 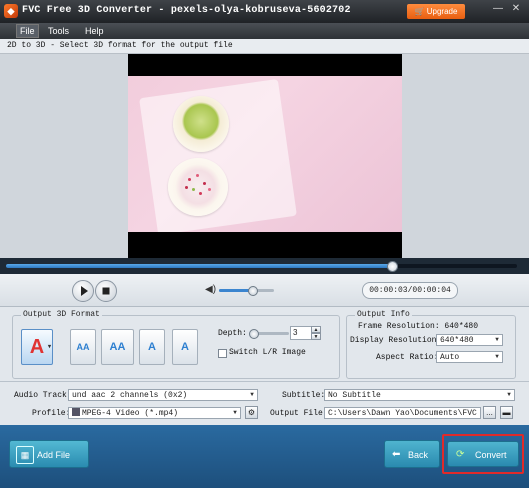 What do you see at coordinates (25, 455) in the screenshot?
I see `film-plus-icon: ▦` at bounding box center [25, 455].